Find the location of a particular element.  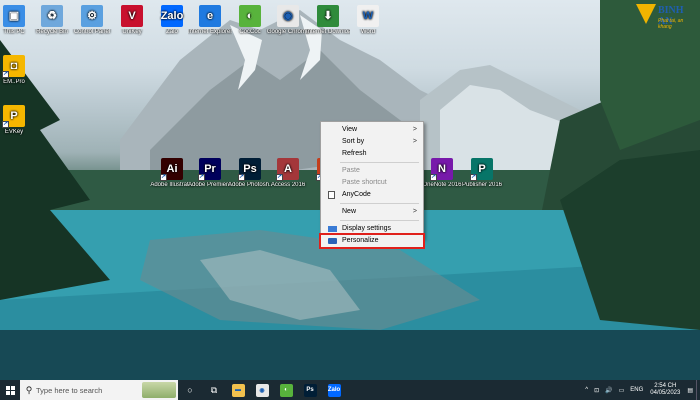

cortana-button: ○ is located at coordinates (190, 390).